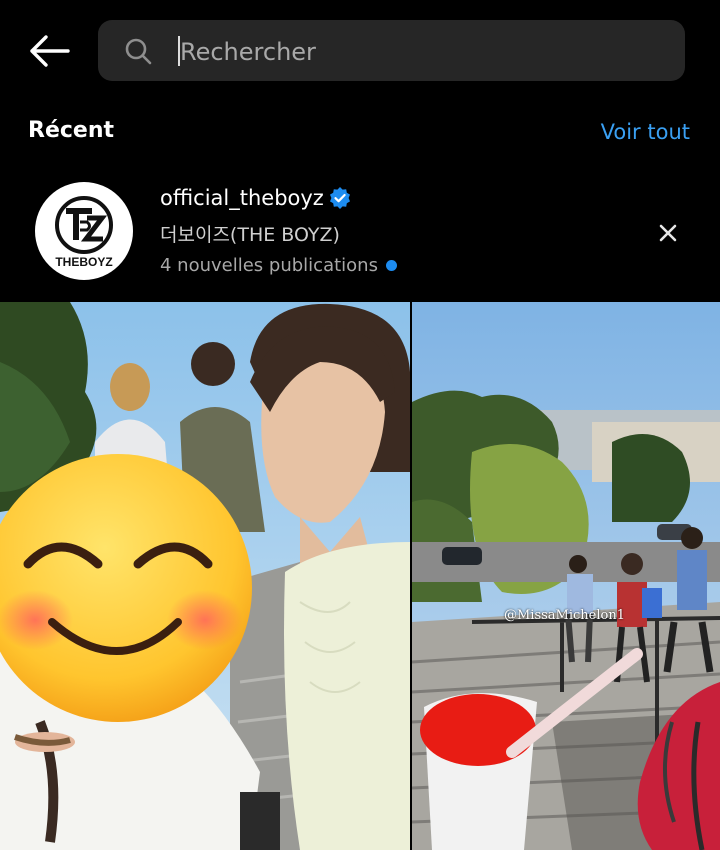  Describe the element at coordinates (250, 235) in the screenshot. I see `account-full-name: 더보이즈(THE BOYZ)` at that location.